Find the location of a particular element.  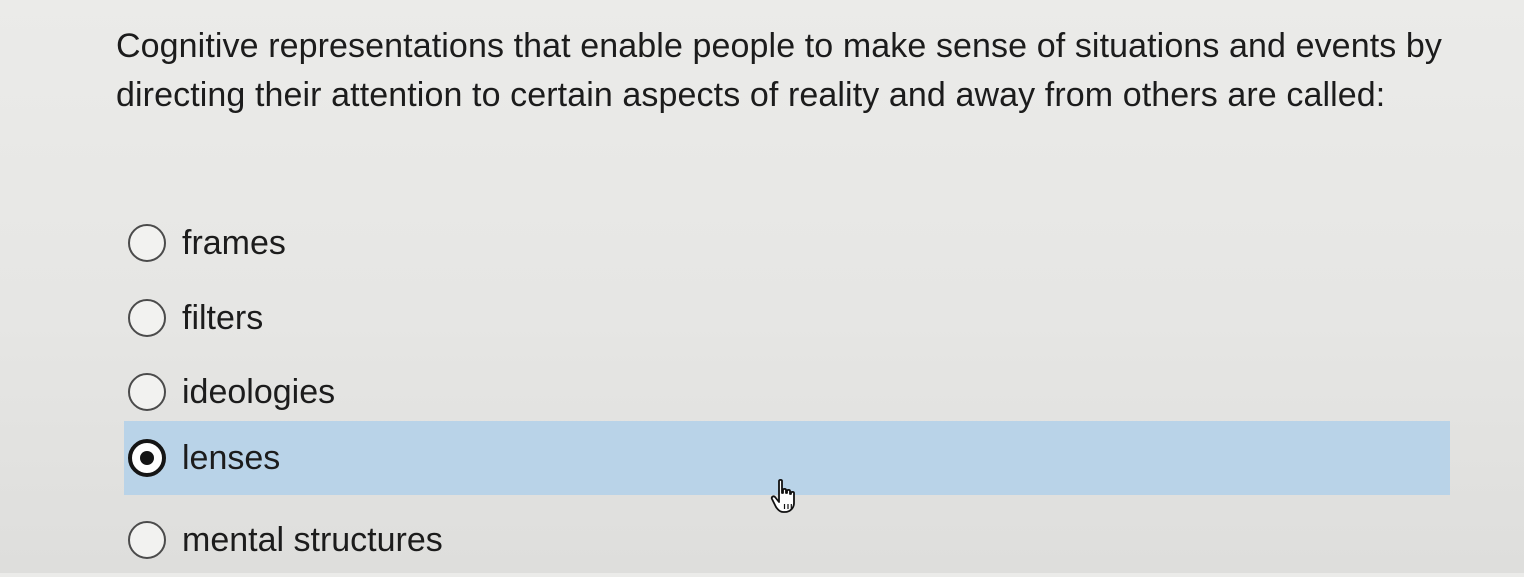

option-mental-structures: mental structures is located at coordinates (283, 540).